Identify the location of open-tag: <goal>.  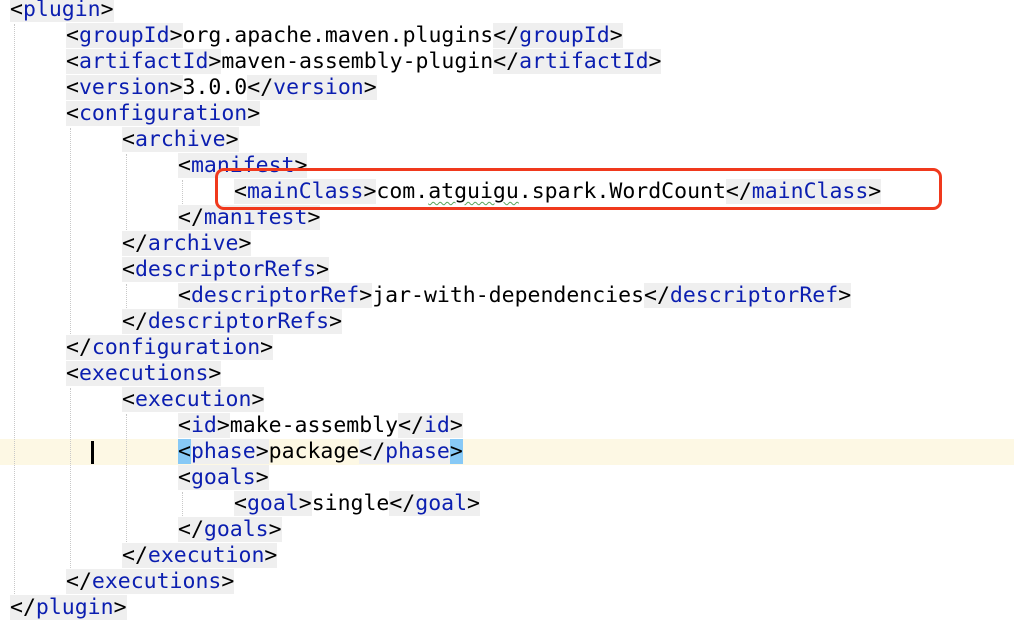
(273, 503).